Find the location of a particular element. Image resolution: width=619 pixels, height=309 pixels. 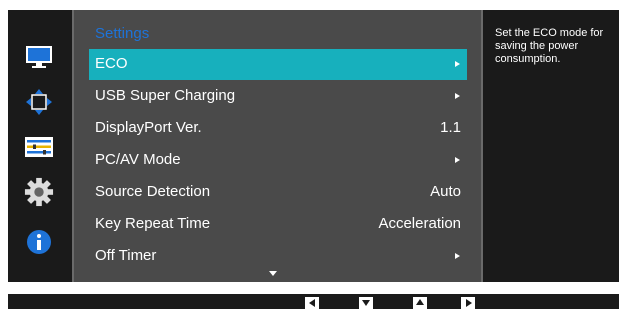

scroll-down-icon is located at coordinates (273, 273).